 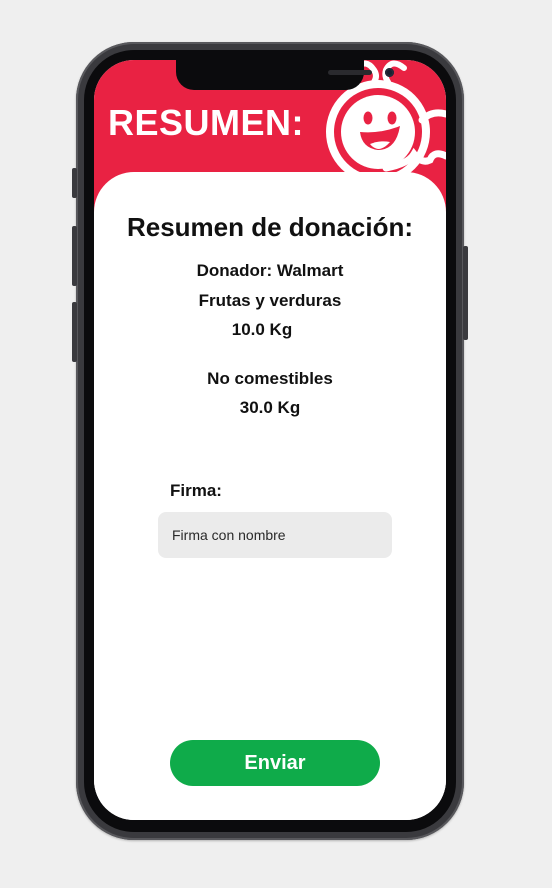 What do you see at coordinates (270, 300) in the screenshot?
I see `item-category: Frutas y verduras` at bounding box center [270, 300].